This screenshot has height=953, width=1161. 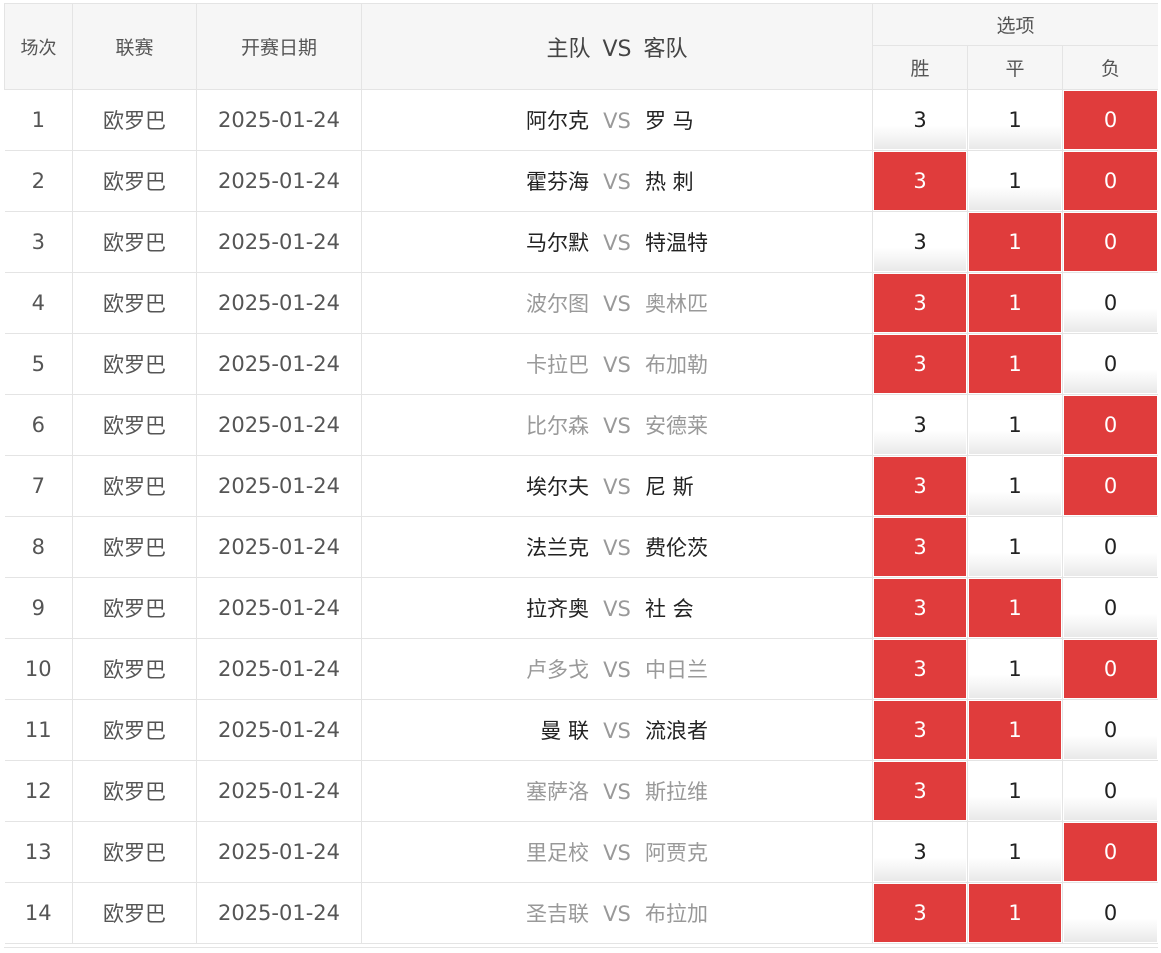 What do you see at coordinates (1109, 67) in the screenshot?
I see `header-lose: 负` at bounding box center [1109, 67].